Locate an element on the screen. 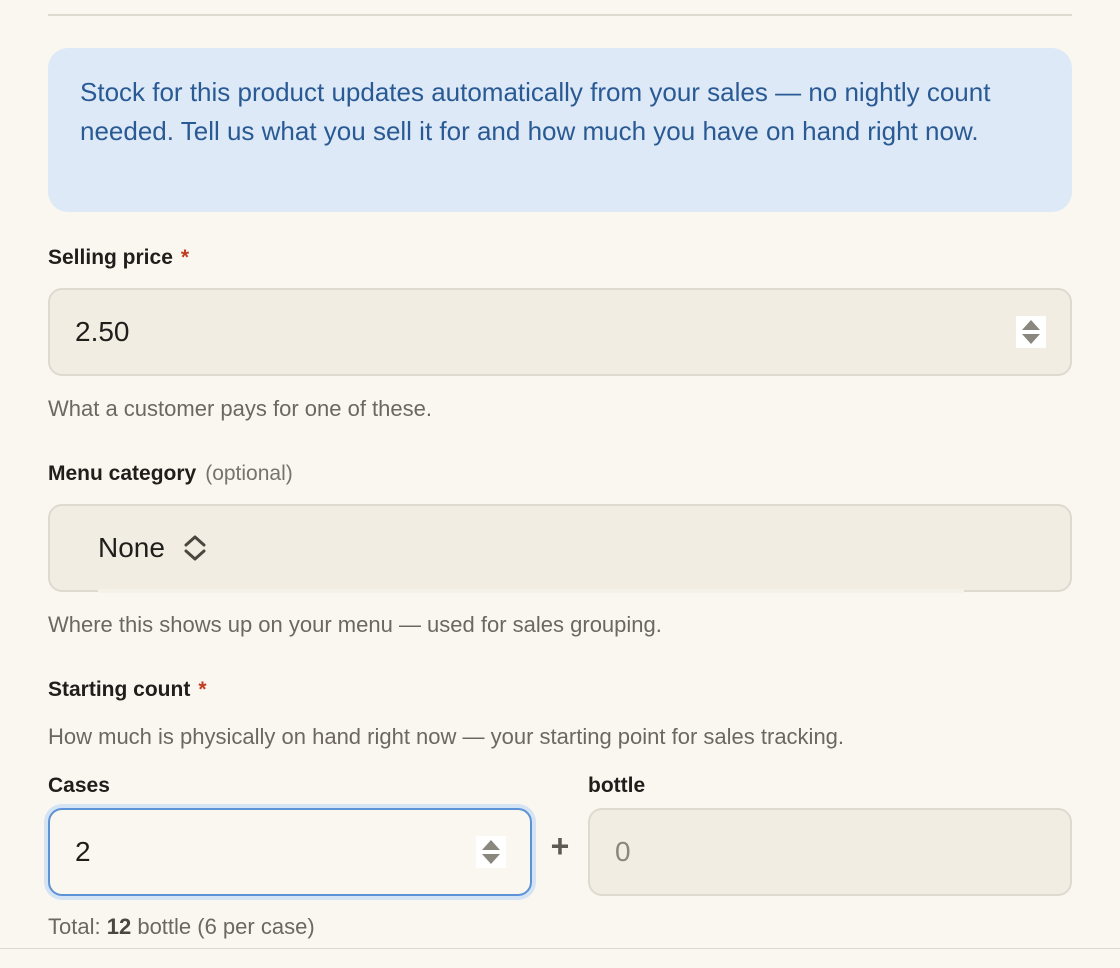 This screenshot has width=1120, height=968. menu-category-select: None is located at coordinates (560, 548).